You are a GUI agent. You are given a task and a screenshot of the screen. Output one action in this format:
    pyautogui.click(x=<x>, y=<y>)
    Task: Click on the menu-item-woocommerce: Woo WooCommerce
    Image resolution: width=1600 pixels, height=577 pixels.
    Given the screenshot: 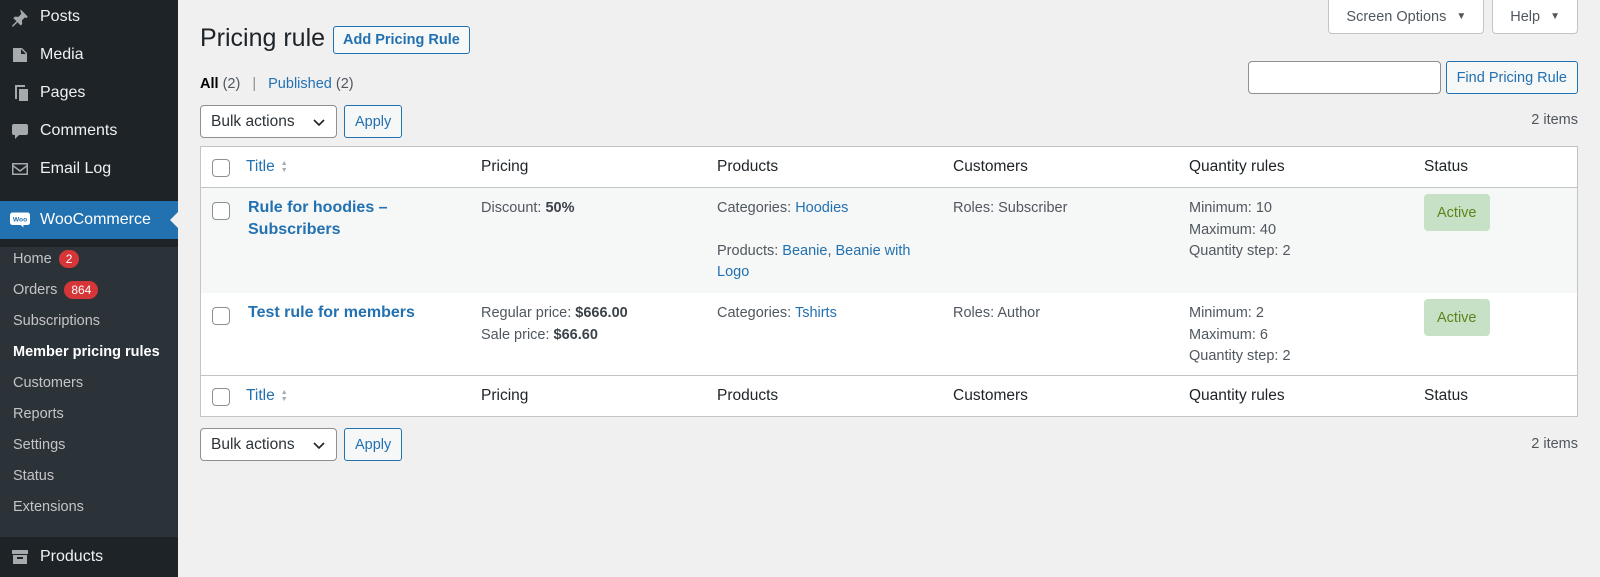 What is the action you would take?
    pyautogui.click(x=89, y=220)
    